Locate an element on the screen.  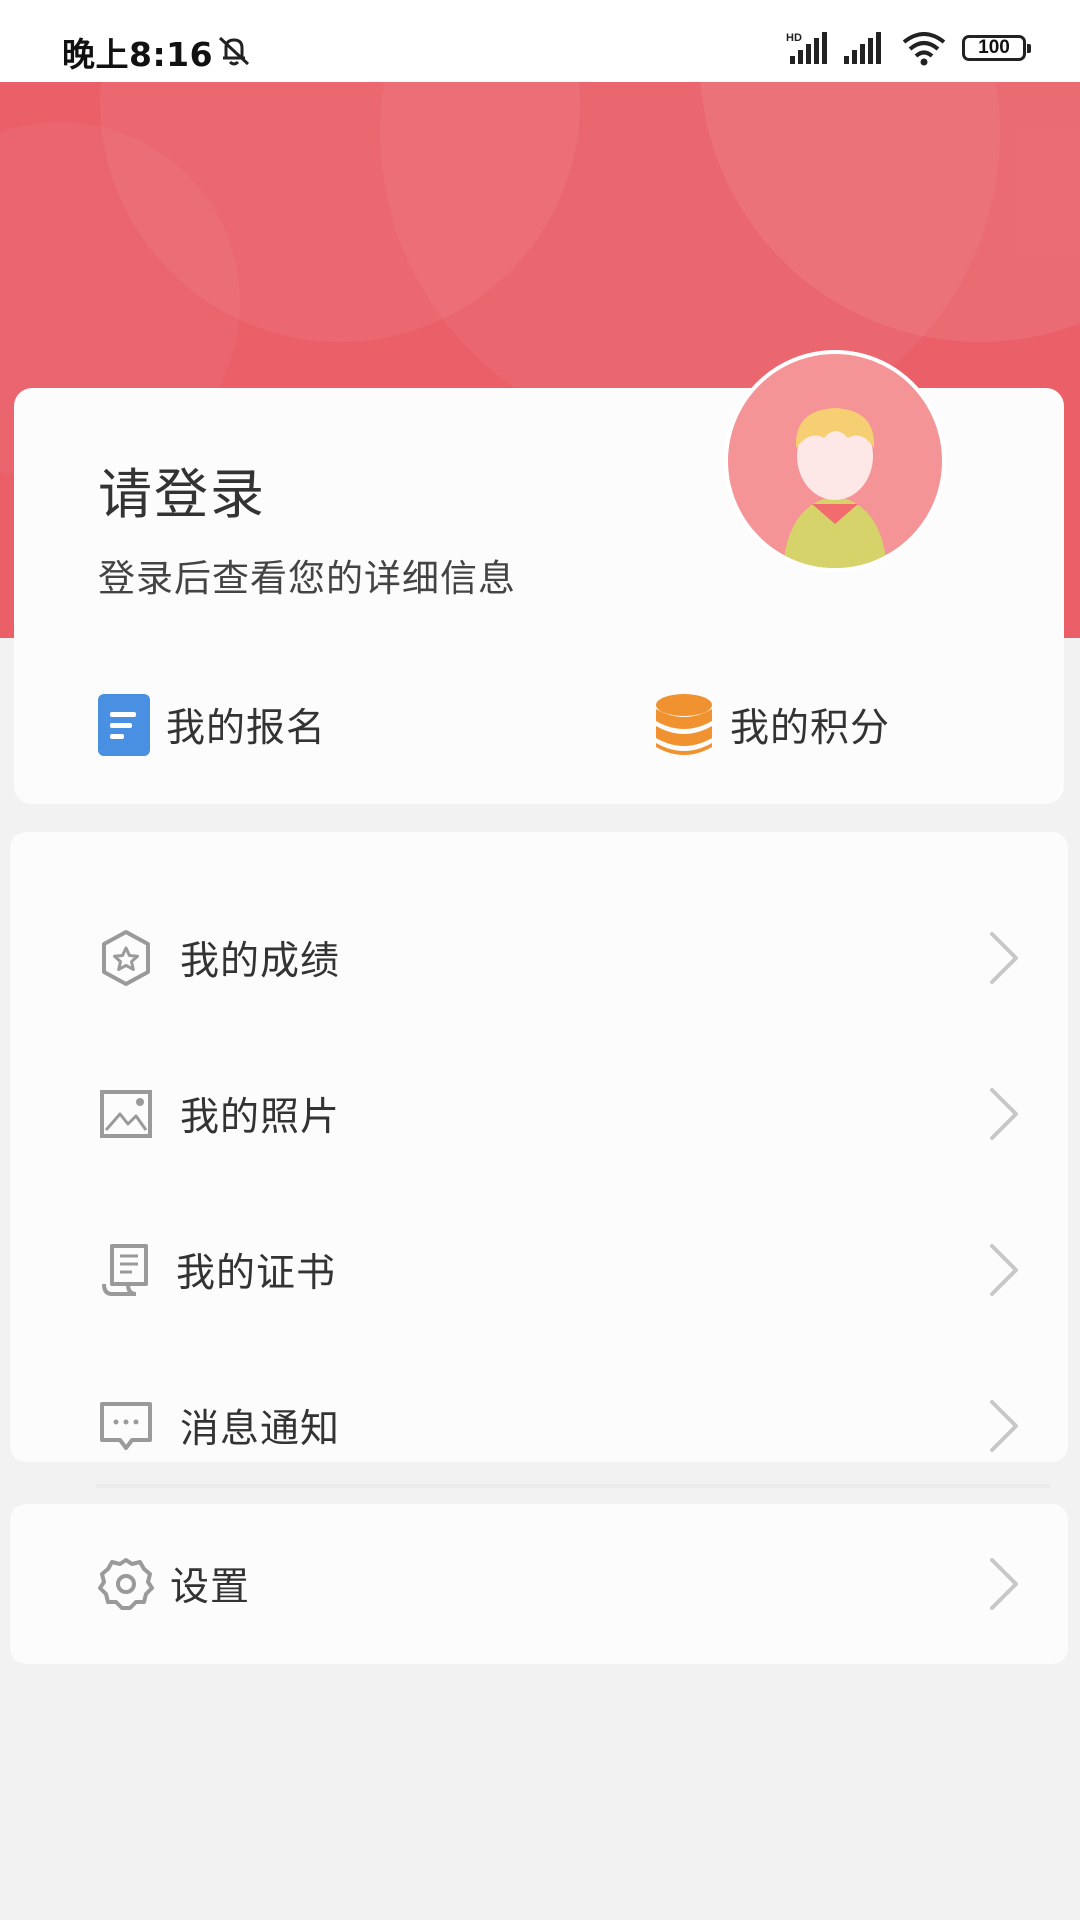
menu-item-certificates: 我的证书 is located at coordinates (539, 1270).